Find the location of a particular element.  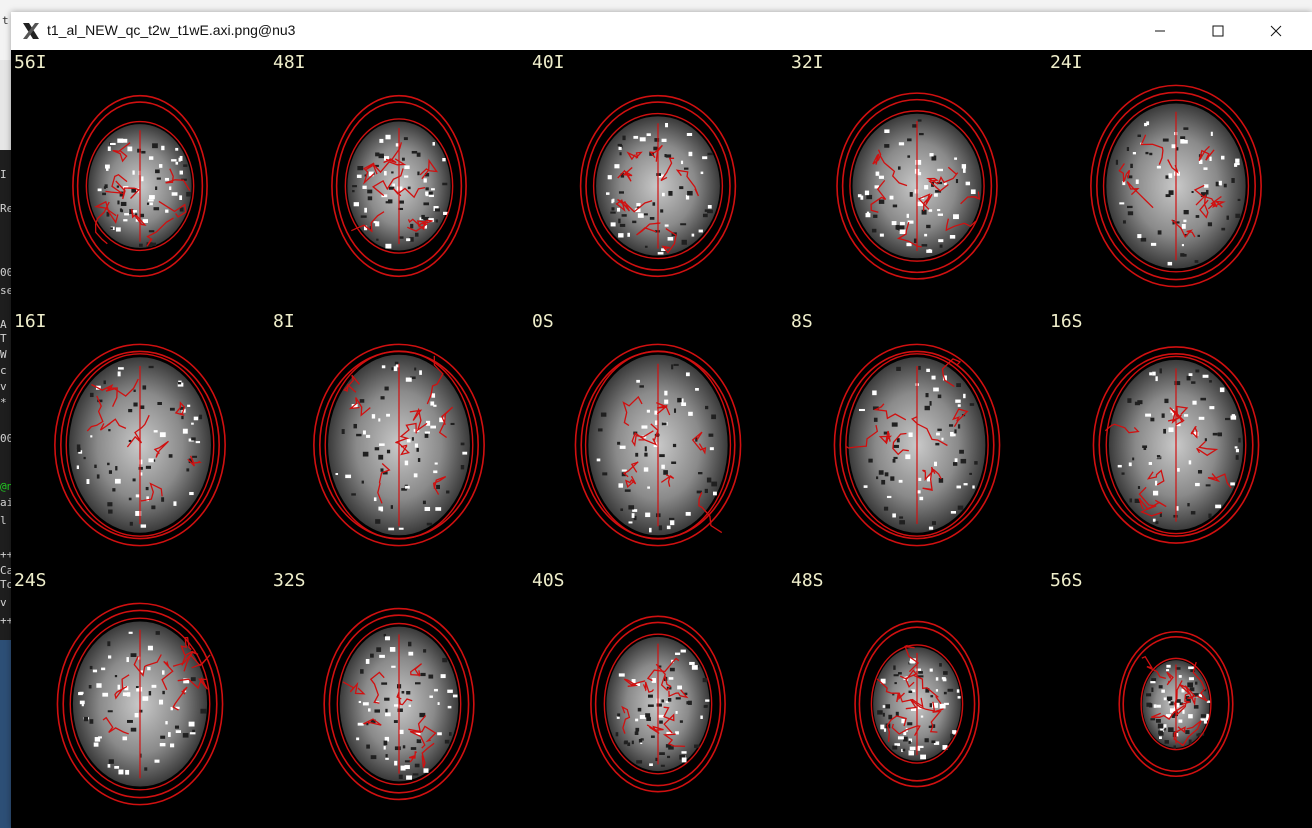

axial-slice: 48S is located at coordinates (917, 697).